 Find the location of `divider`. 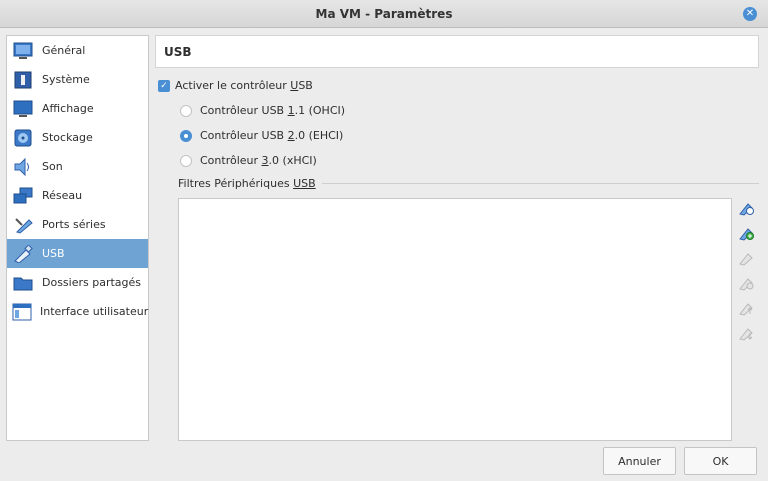

divider is located at coordinates (540, 183).